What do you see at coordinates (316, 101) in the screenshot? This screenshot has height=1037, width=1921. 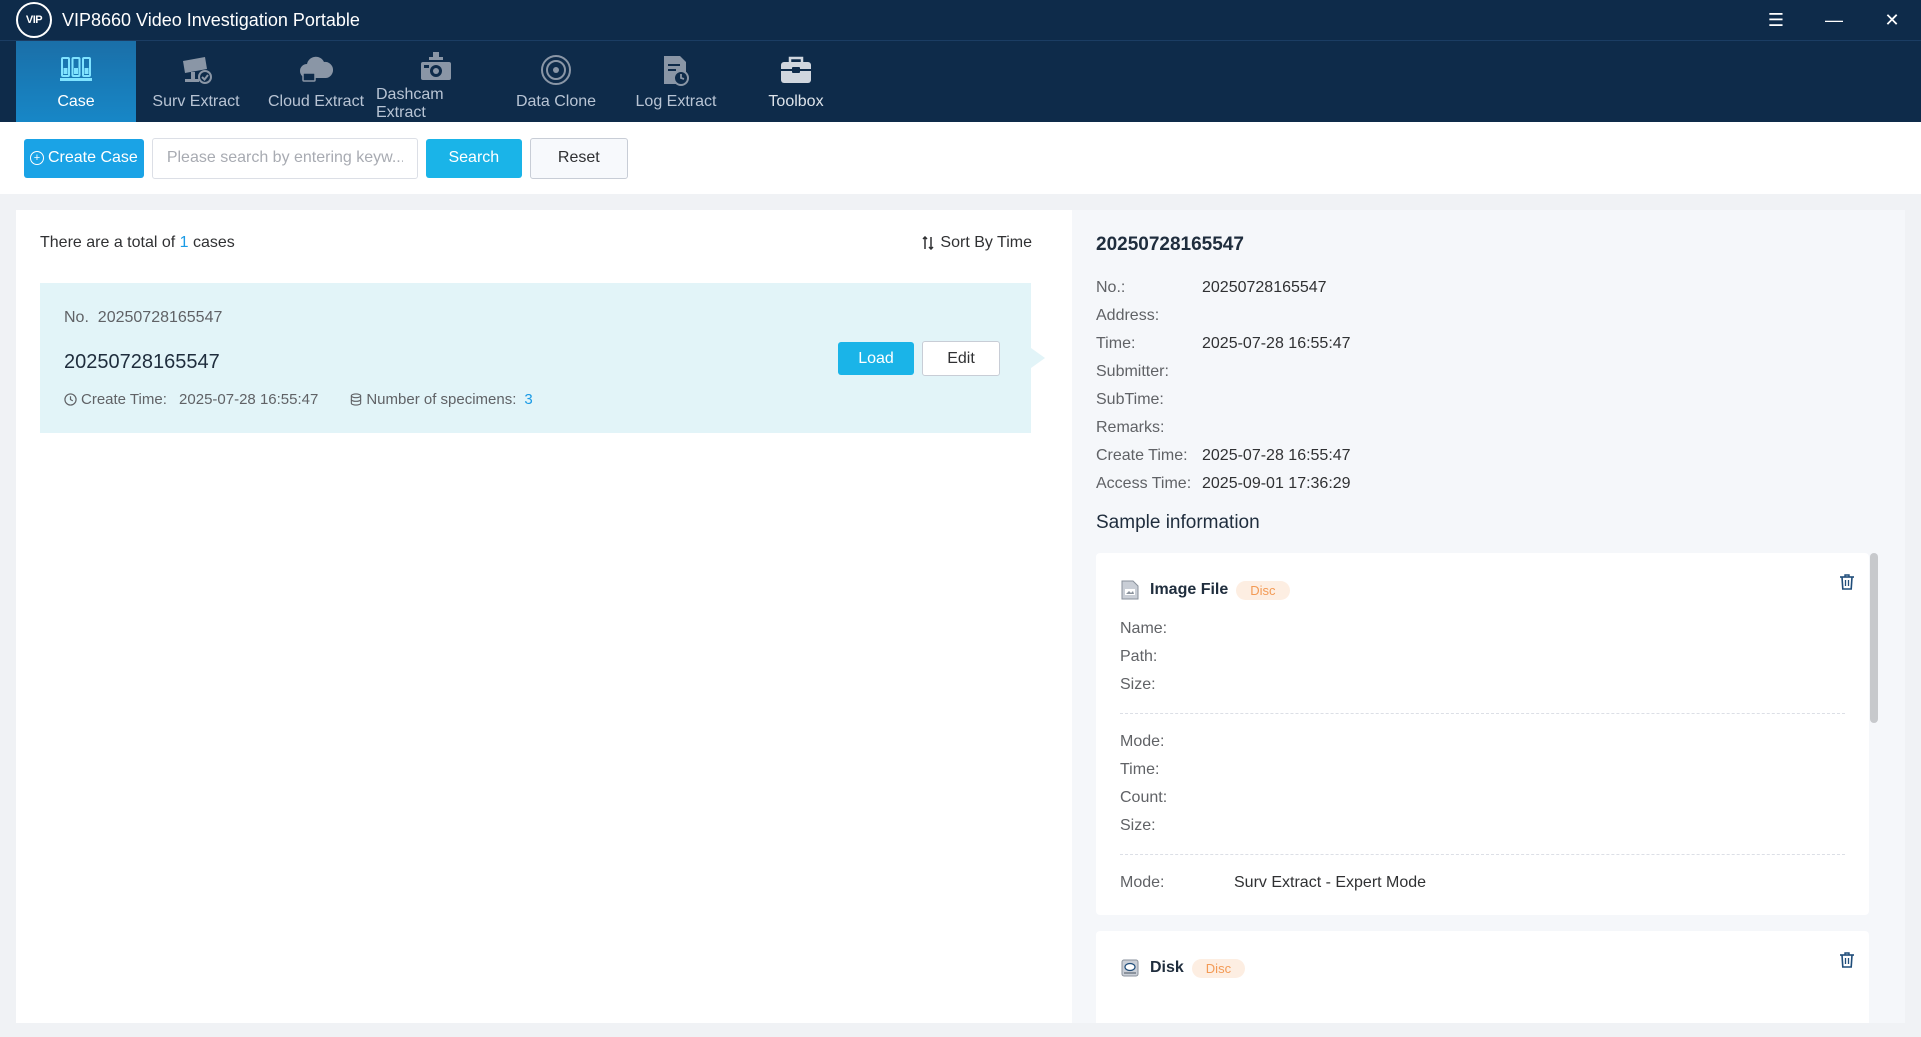 I see `nav-label: Cloud Extract` at bounding box center [316, 101].